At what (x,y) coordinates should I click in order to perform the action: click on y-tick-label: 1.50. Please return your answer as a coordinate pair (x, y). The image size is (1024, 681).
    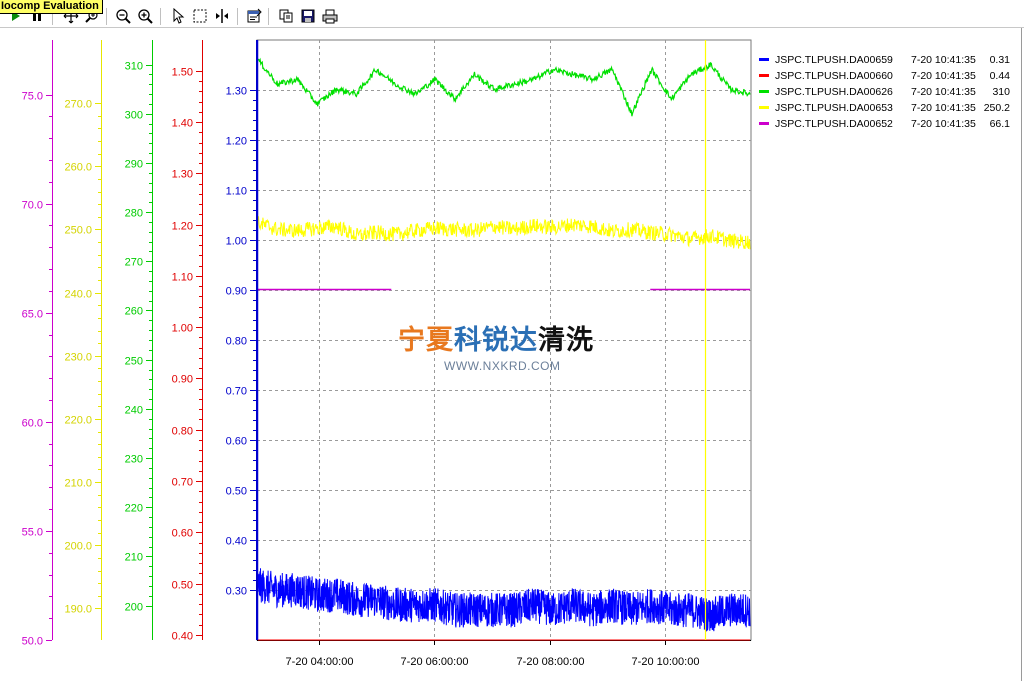
    Looking at the image, I should click on (182, 73).